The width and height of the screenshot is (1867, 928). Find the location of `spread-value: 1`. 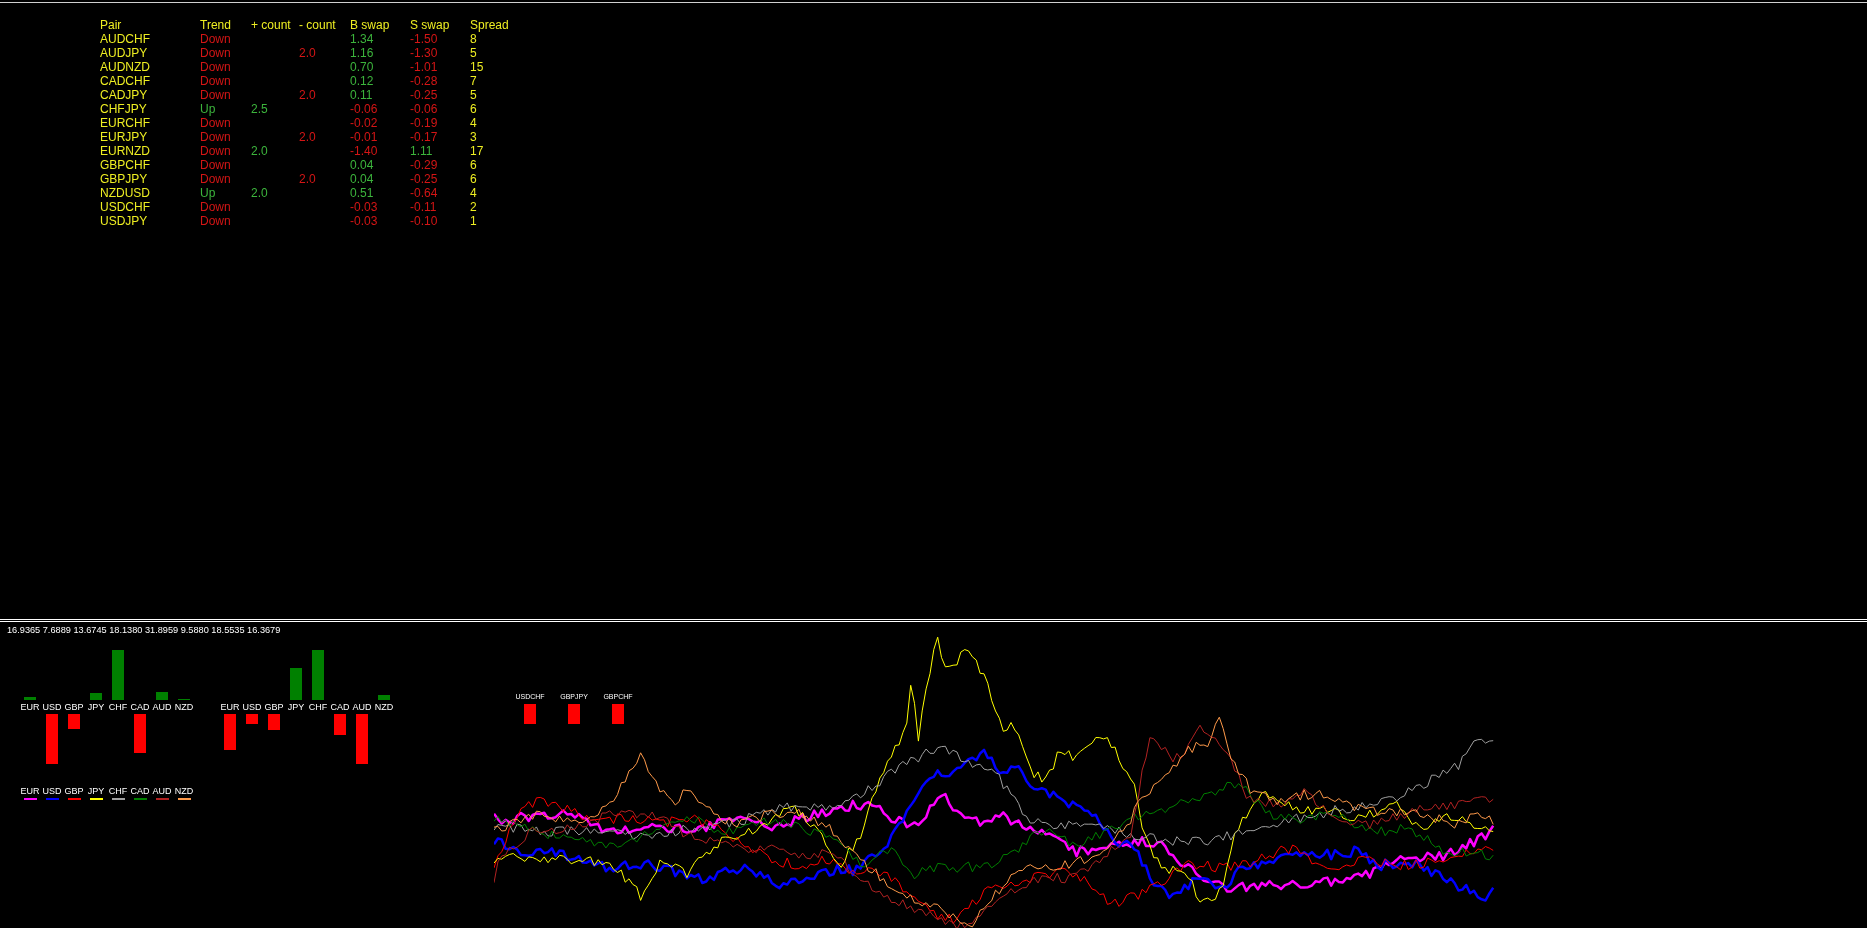

spread-value: 1 is located at coordinates (474, 221).